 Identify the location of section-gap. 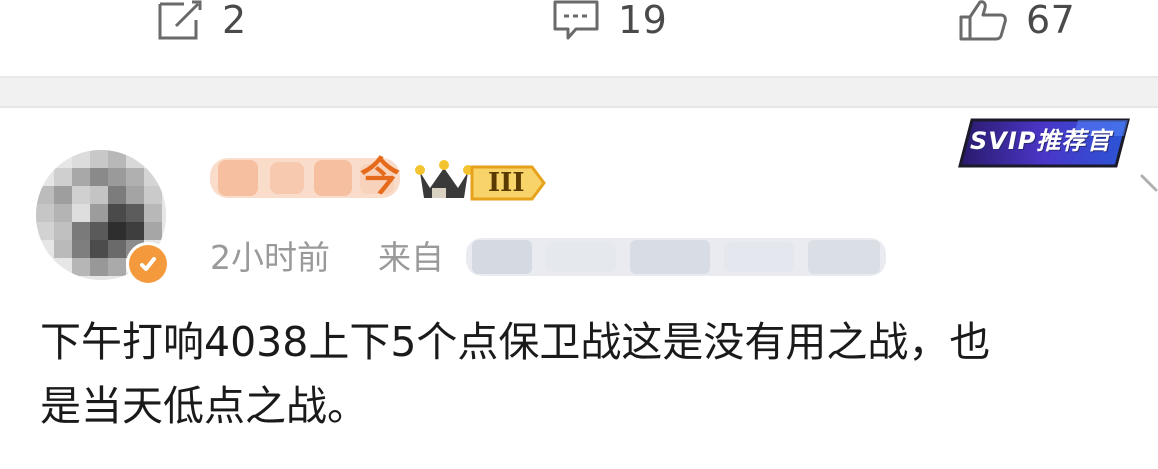
(579, 92).